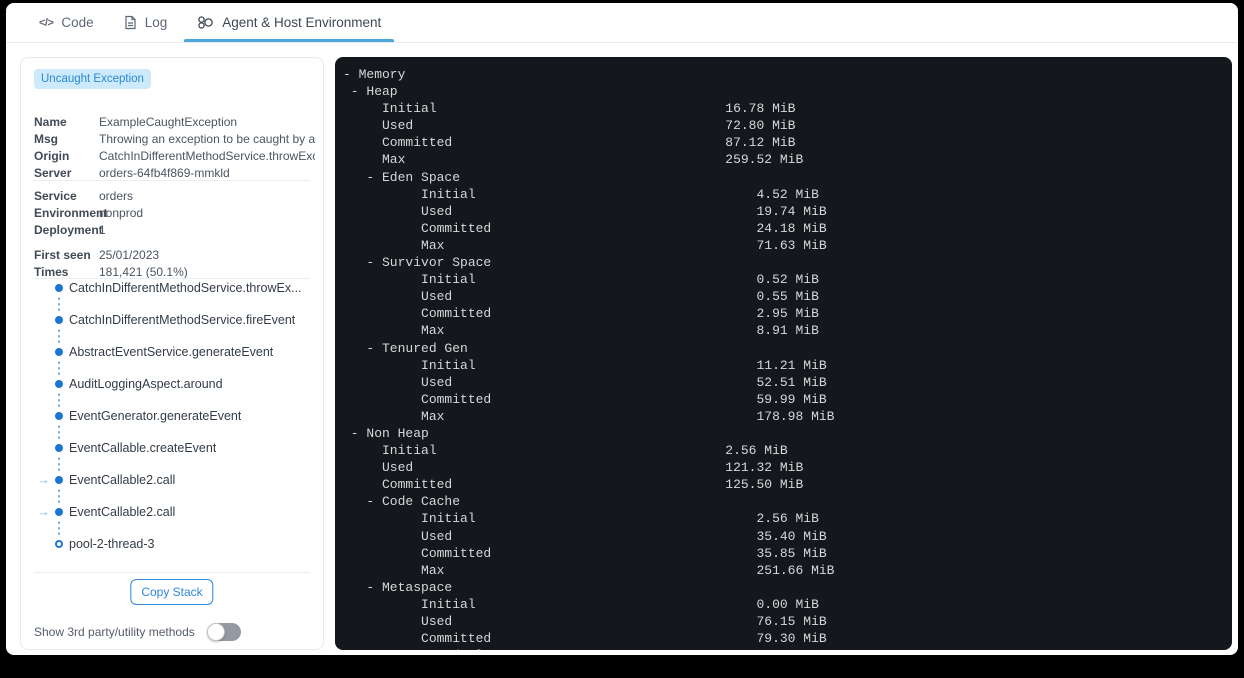  I want to click on tab-log-label: Log, so click(156, 22).